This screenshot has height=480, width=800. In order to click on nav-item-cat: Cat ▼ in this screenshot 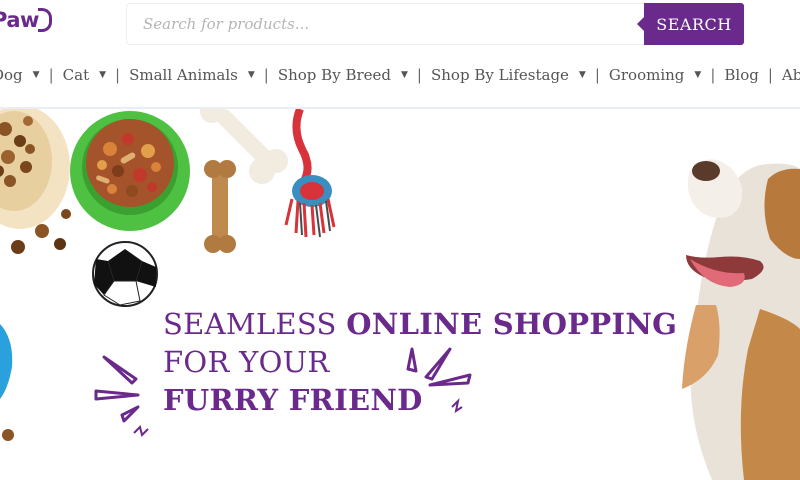, I will do `click(84, 75)`.